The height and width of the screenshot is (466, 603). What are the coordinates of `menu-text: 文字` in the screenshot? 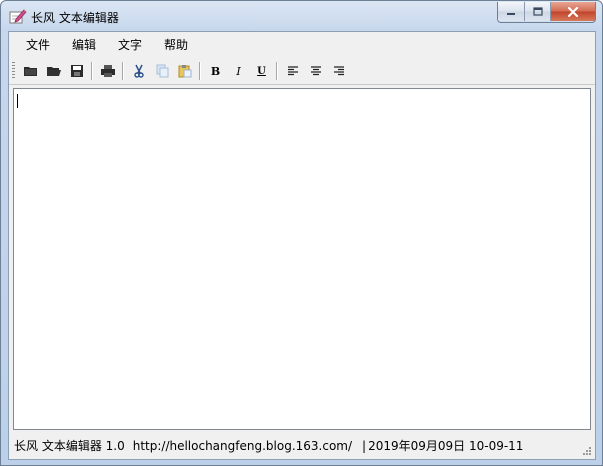 It's located at (130, 45).